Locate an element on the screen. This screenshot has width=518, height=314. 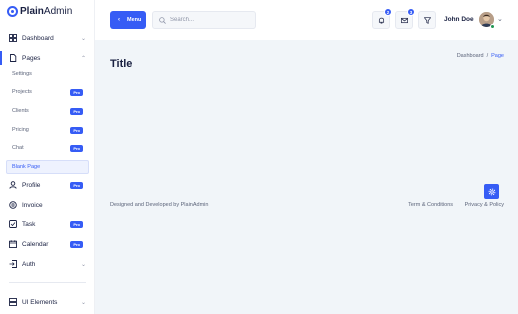
sidebar-subitem-settings: Settings is located at coordinates (47, 74).